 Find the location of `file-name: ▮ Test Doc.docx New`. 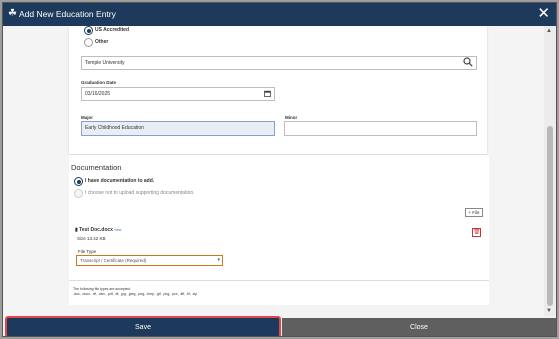

file-name: ▮ Test Doc.docx New is located at coordinates (98, 230).